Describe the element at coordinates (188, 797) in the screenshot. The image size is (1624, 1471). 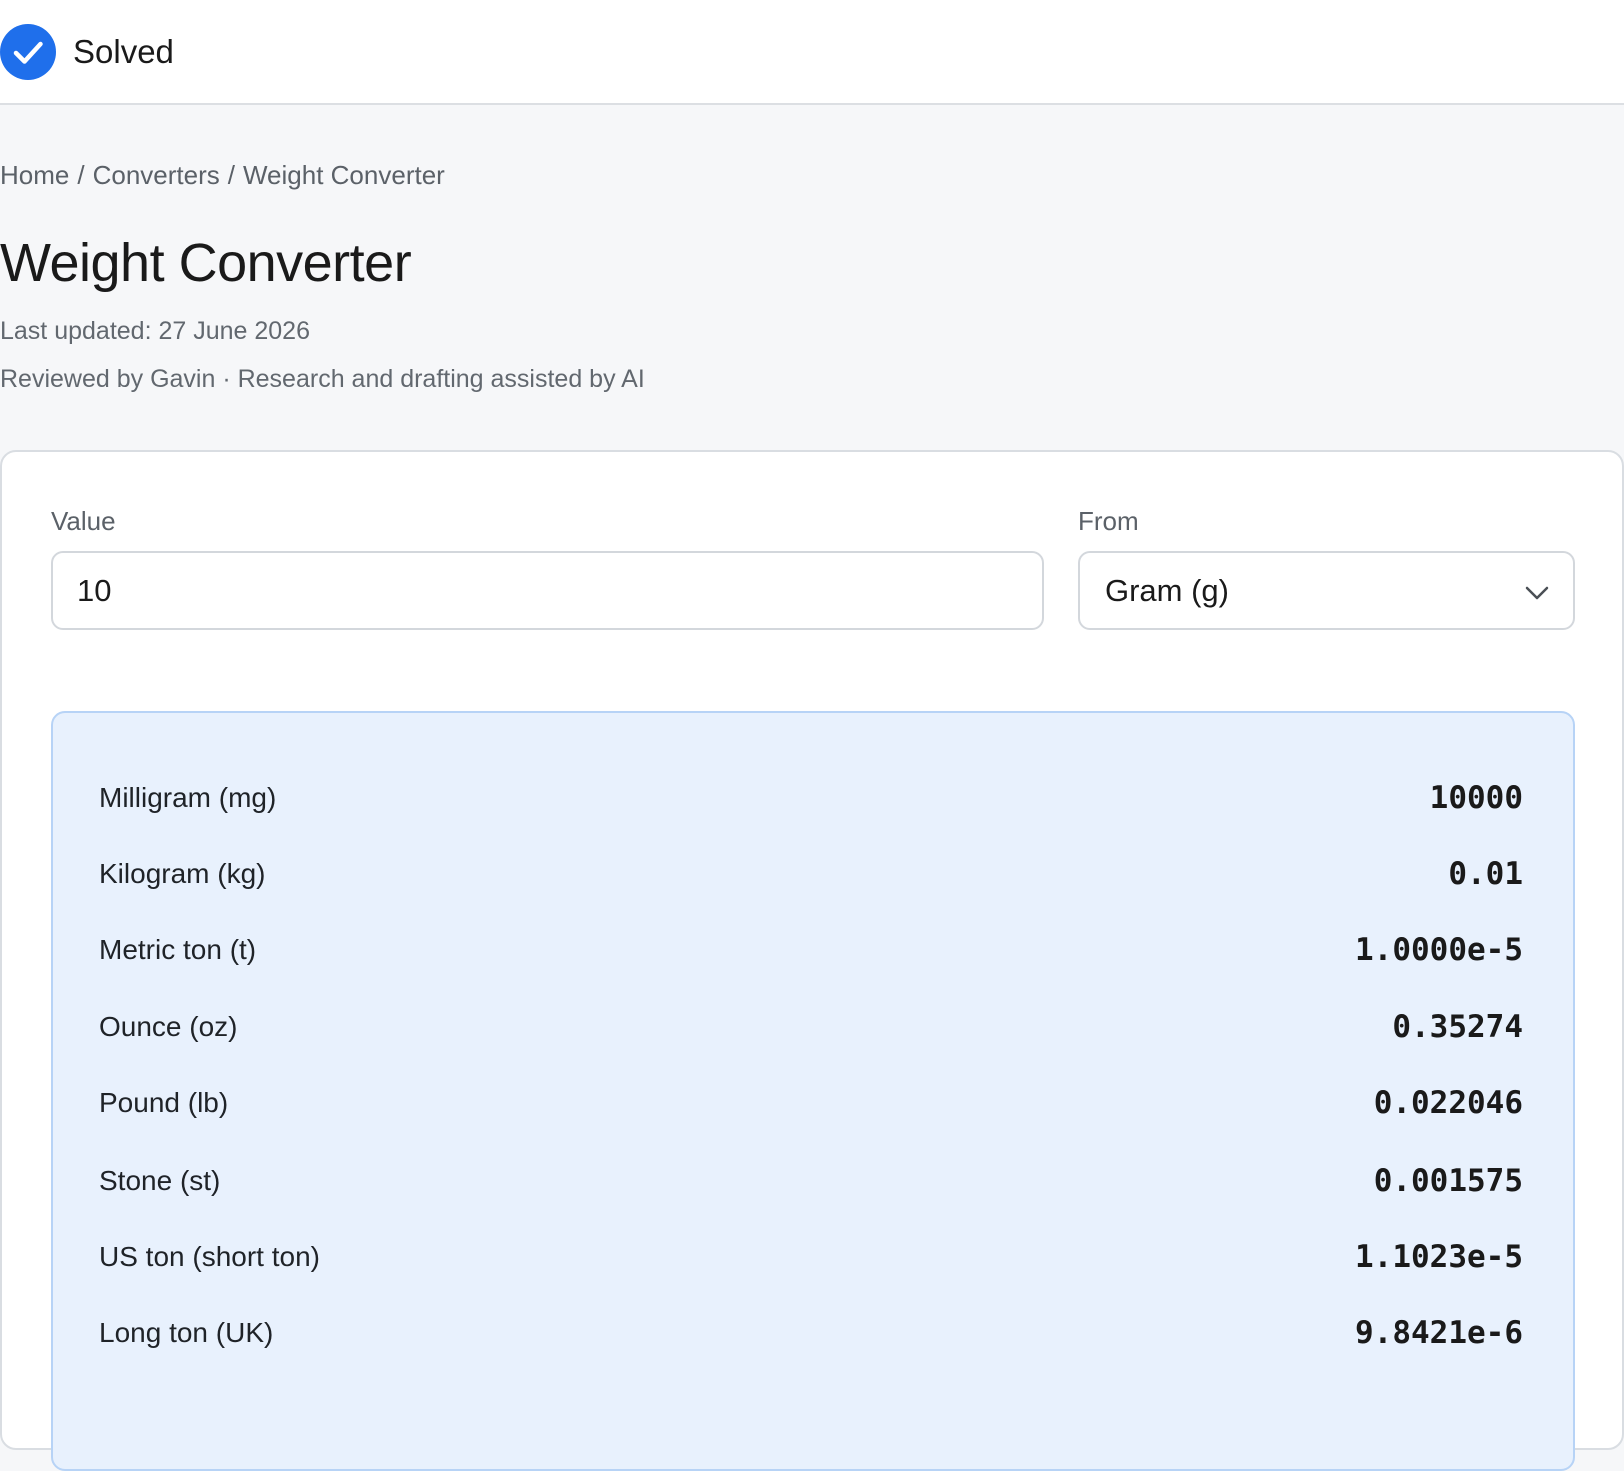
I see `result-unit-name: Milligram (mg)` at that location.